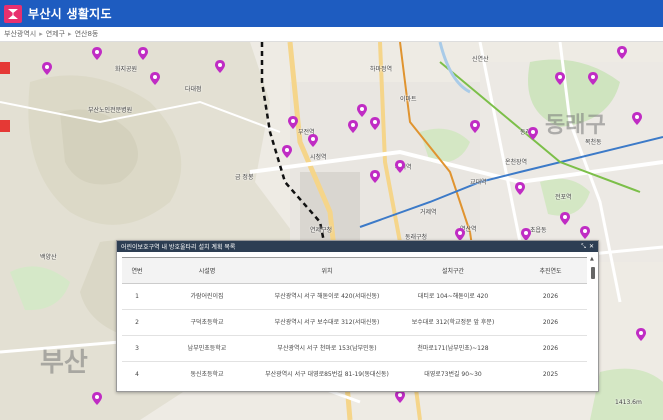 This screenshot has width=663, height=420. Describe the element at coordinates (453, 322) in the screenshot. I see `cell-section: 보수대로 312(학교정문 앞 후문)` at that location.